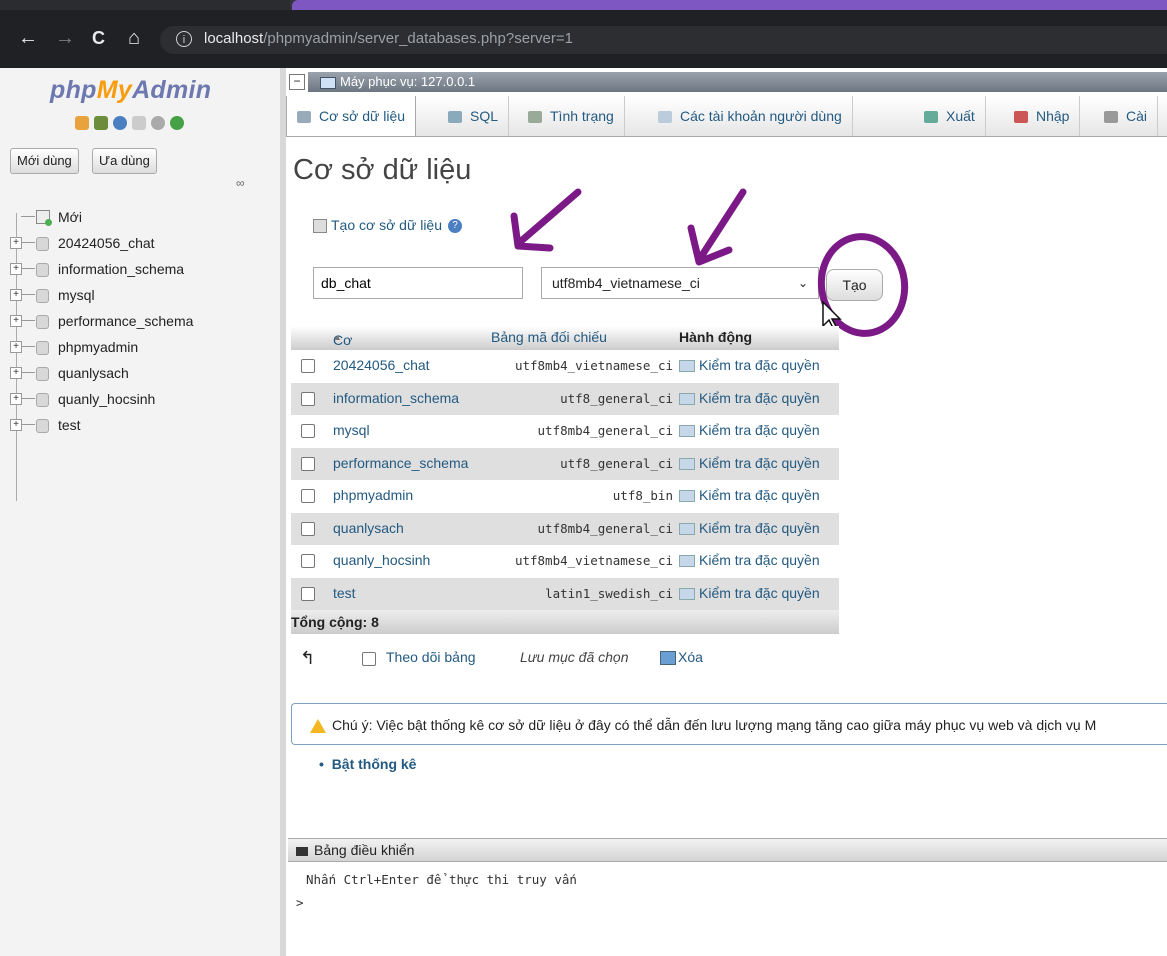  What do you see at coordinates (28, 346) in the screenshot?
I see `tree-connector` at bounding box center [28, 346].